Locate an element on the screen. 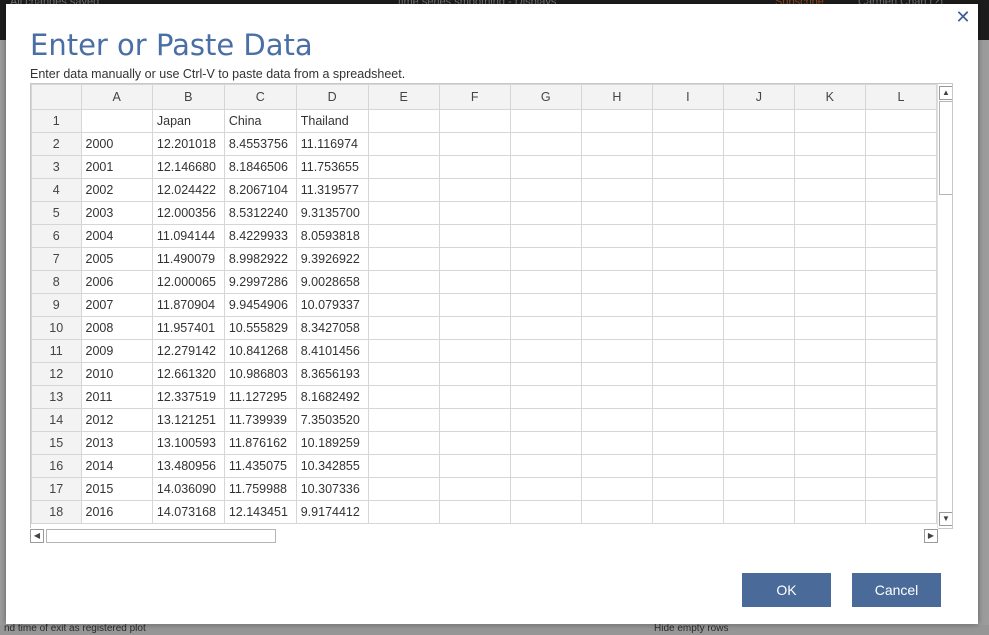 This screenshot has width=989, height=635. grid-cell: 14.036090 is located at coordinates (188, 489).